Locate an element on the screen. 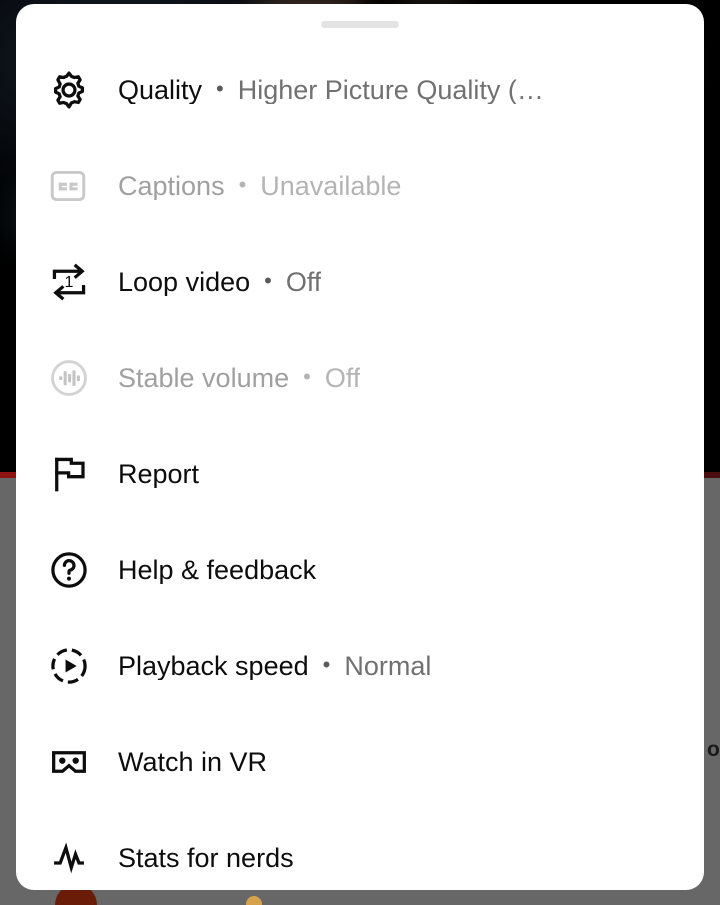  playback-speed-icon is located at coordinates (74, 666).